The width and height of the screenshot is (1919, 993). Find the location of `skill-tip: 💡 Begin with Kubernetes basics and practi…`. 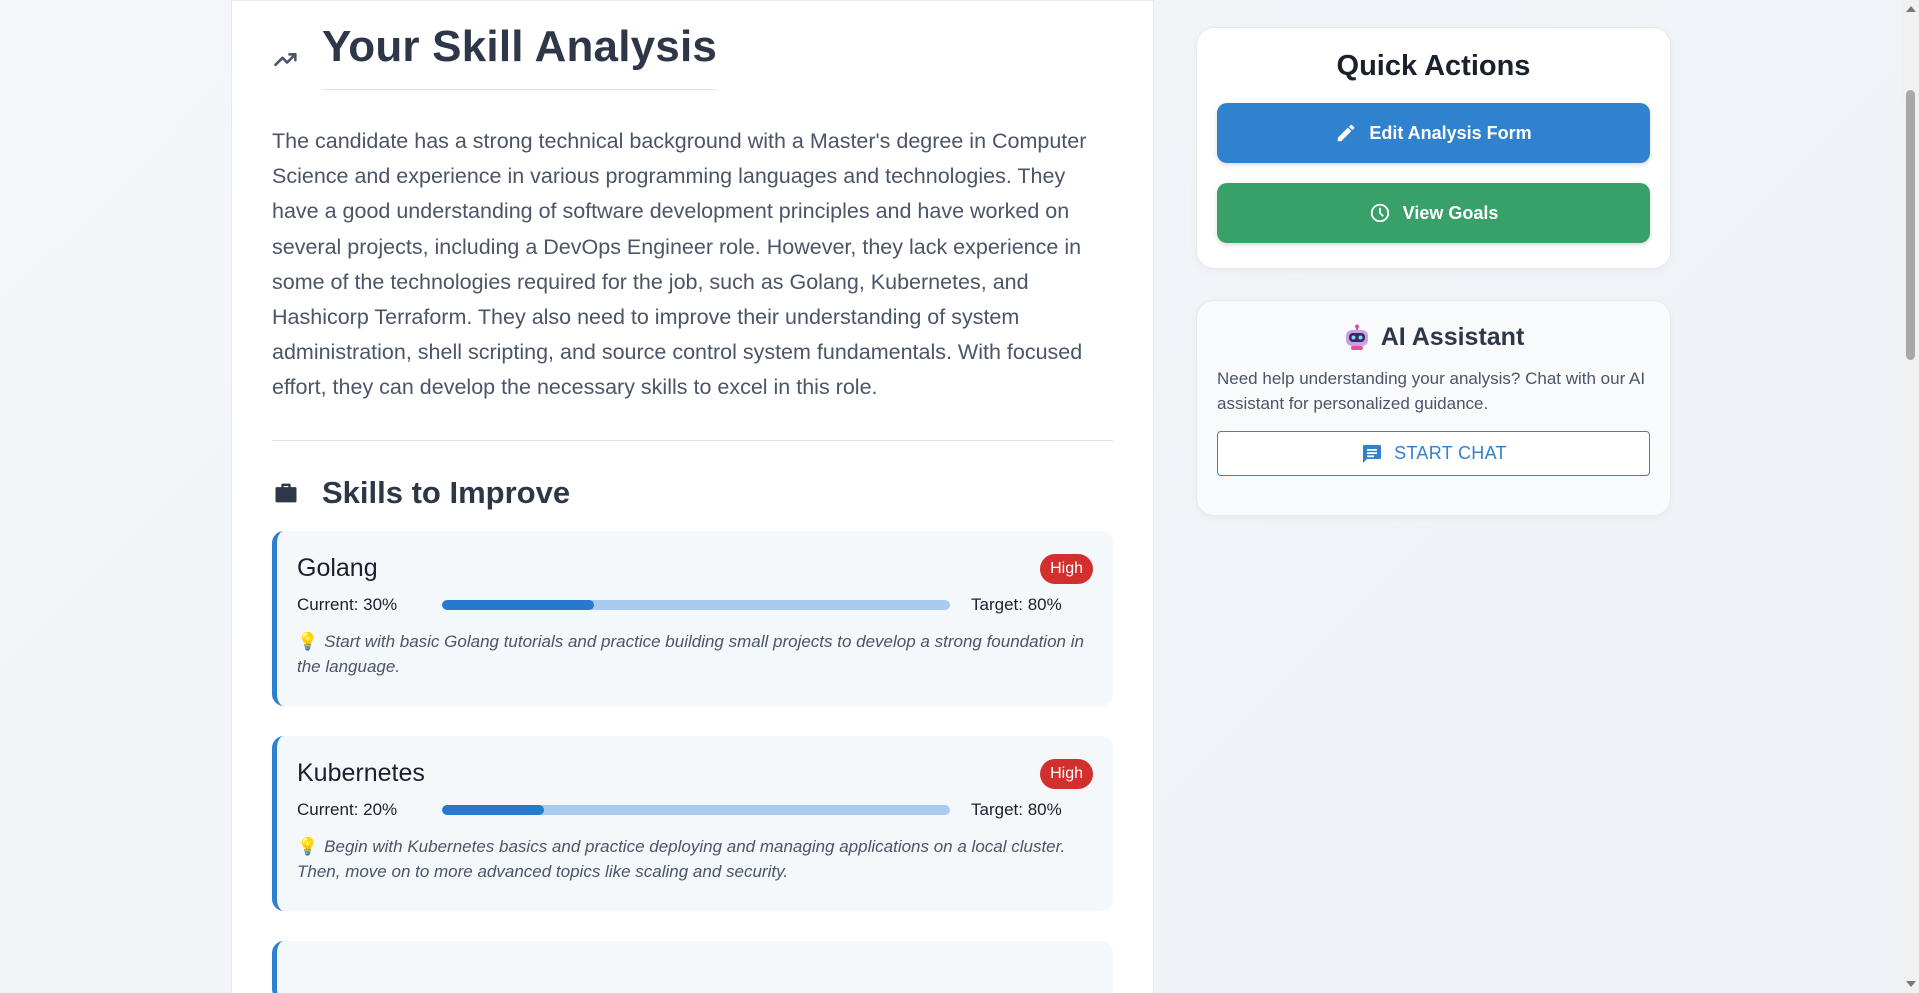

skill-tip: 💡 Begin with Kubernetes basics and practi… is located at coordinates (695, 859).